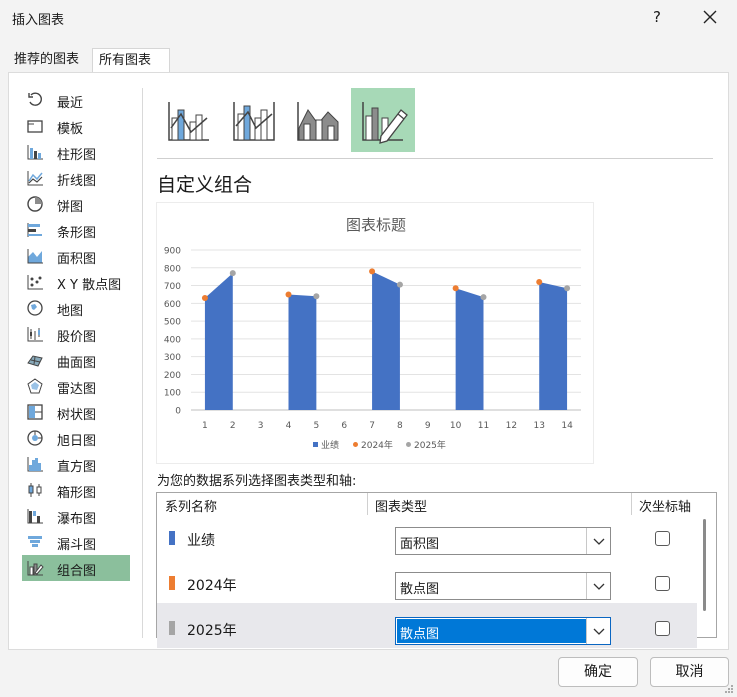 The image size is (737, 697). I want to click on sidebar-item: 组合图, so click(76, 568).